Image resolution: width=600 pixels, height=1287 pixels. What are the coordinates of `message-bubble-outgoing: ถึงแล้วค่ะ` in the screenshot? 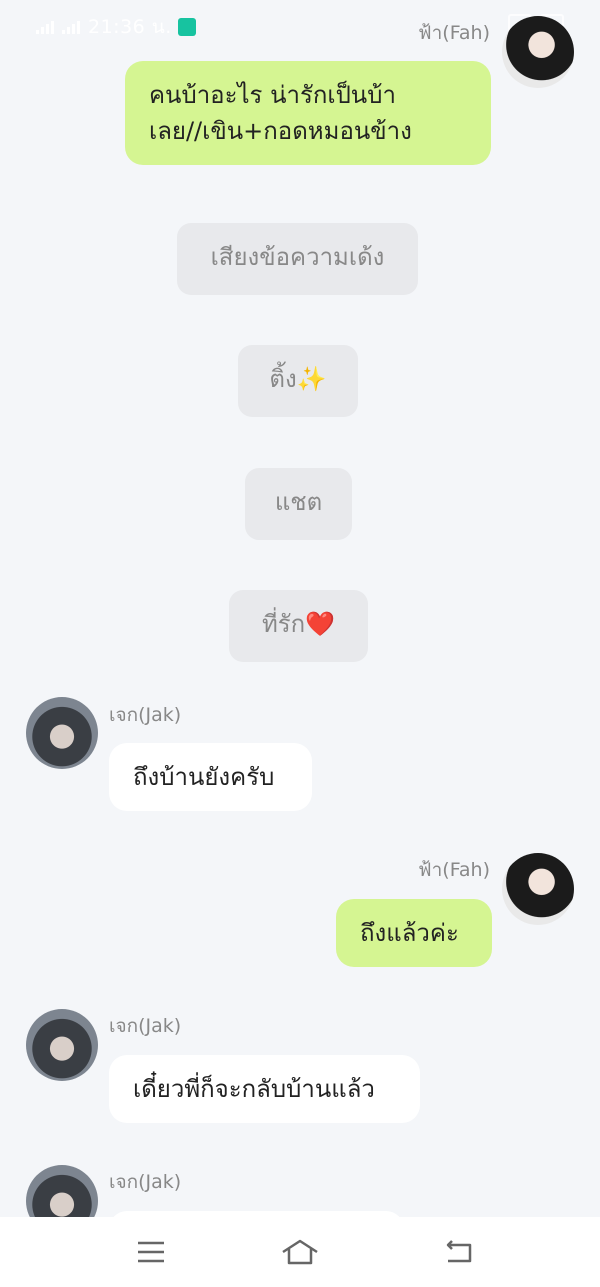 It's located at (414, 933).